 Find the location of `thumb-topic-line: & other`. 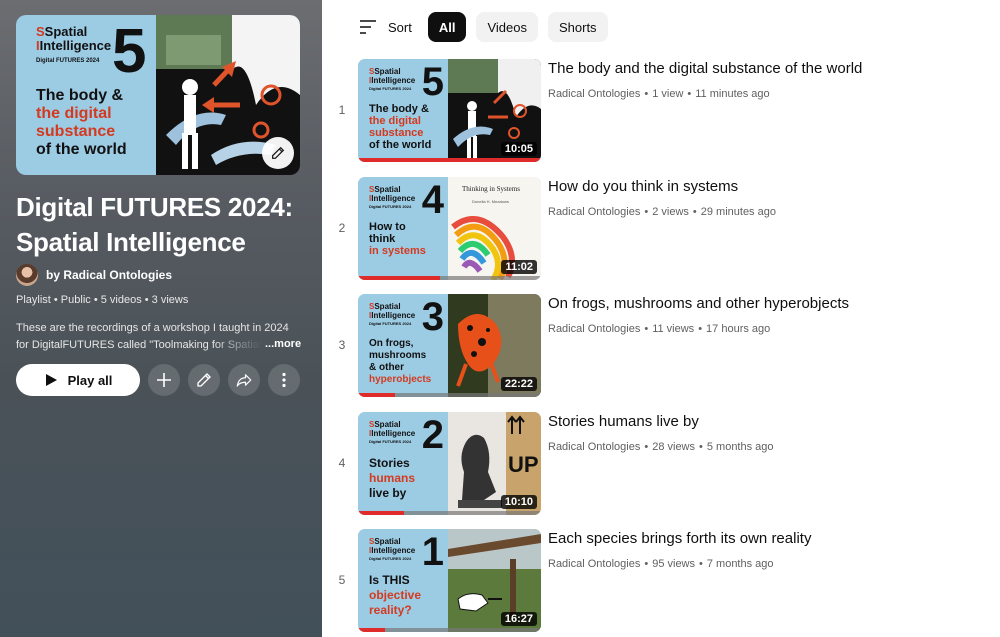

thumb-topic-line: & other is located at coordinates (386, 367).